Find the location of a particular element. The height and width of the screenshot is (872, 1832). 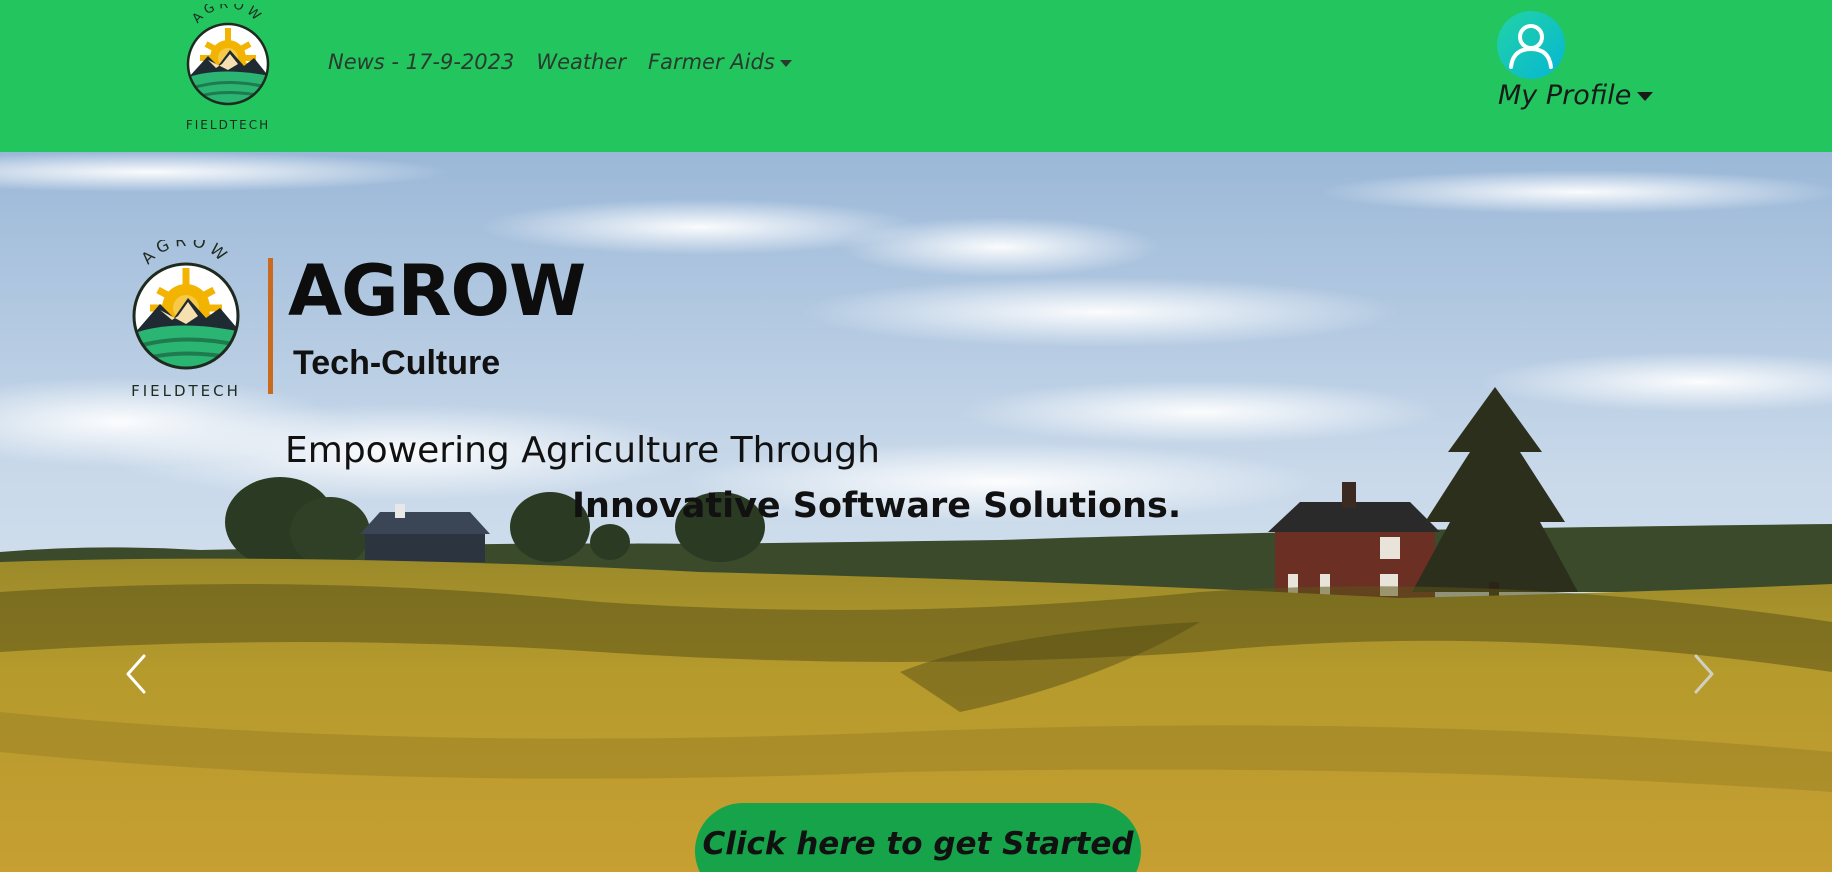

nav-link-farmer-aids: Farmer Aids is located at coordinates (720, 62).